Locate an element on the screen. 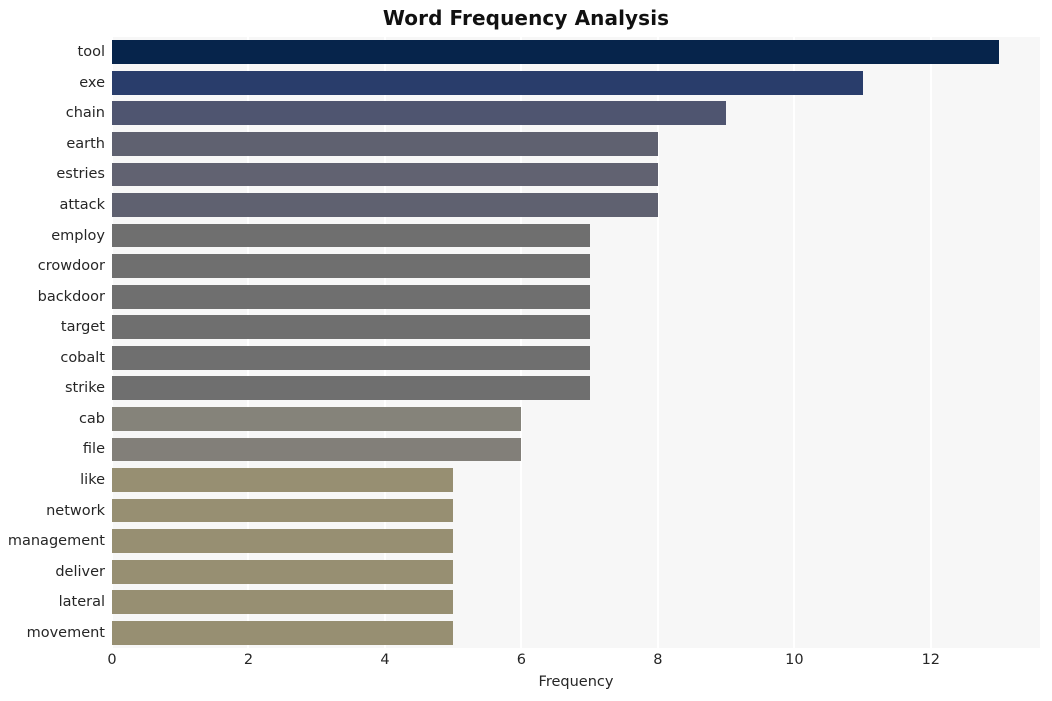 The height and width of the screenshot is (701, 1052). y-axis-tick-label: attack is located at coordinates (82, 205).